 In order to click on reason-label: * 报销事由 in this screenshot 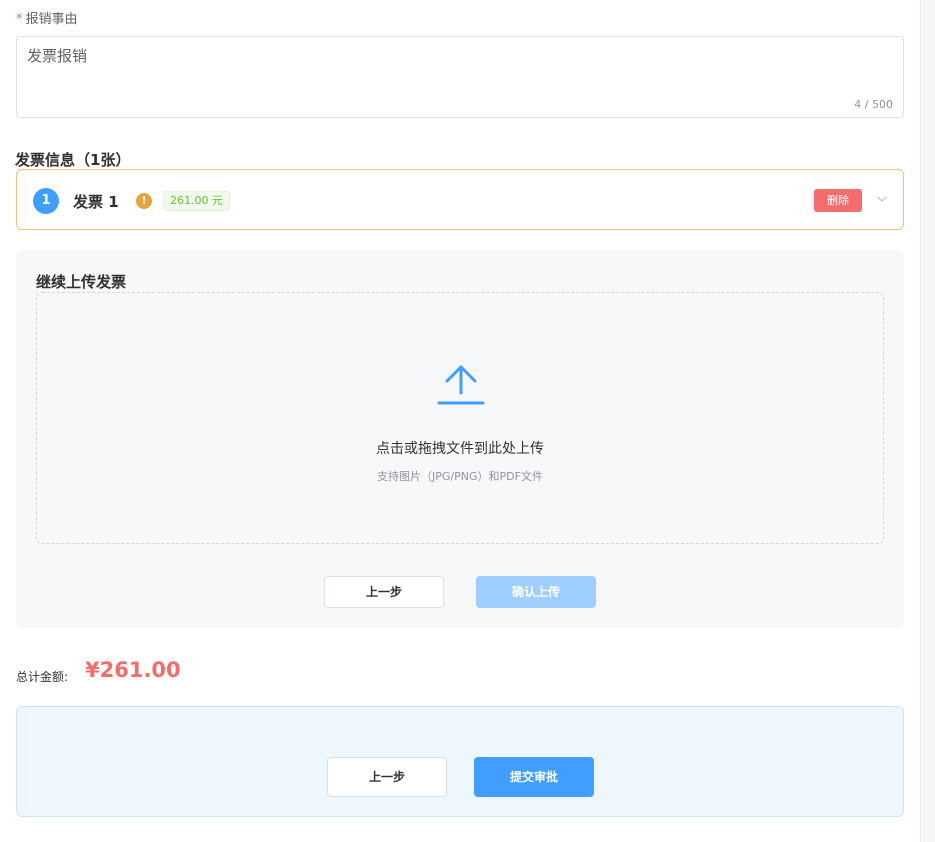, I will do `click(47, 17)`.